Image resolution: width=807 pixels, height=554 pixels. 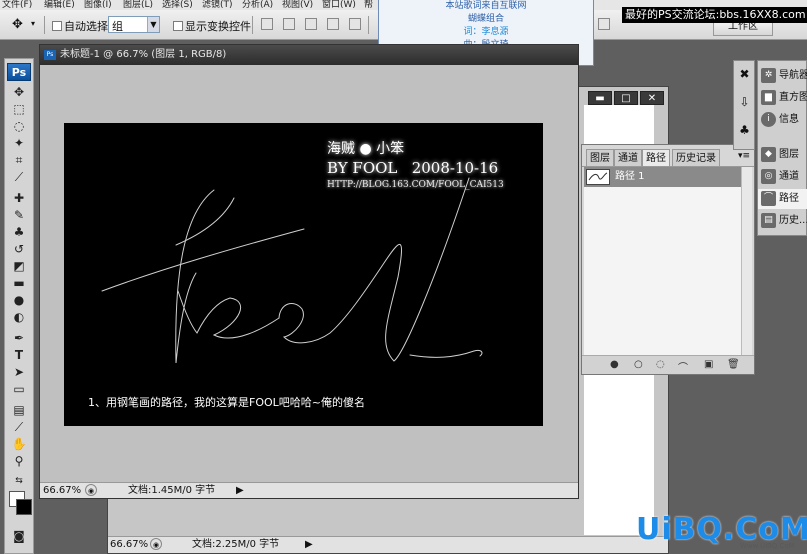 I want to click on menu-edit: 编辑(E), so click(x=59, y=5).